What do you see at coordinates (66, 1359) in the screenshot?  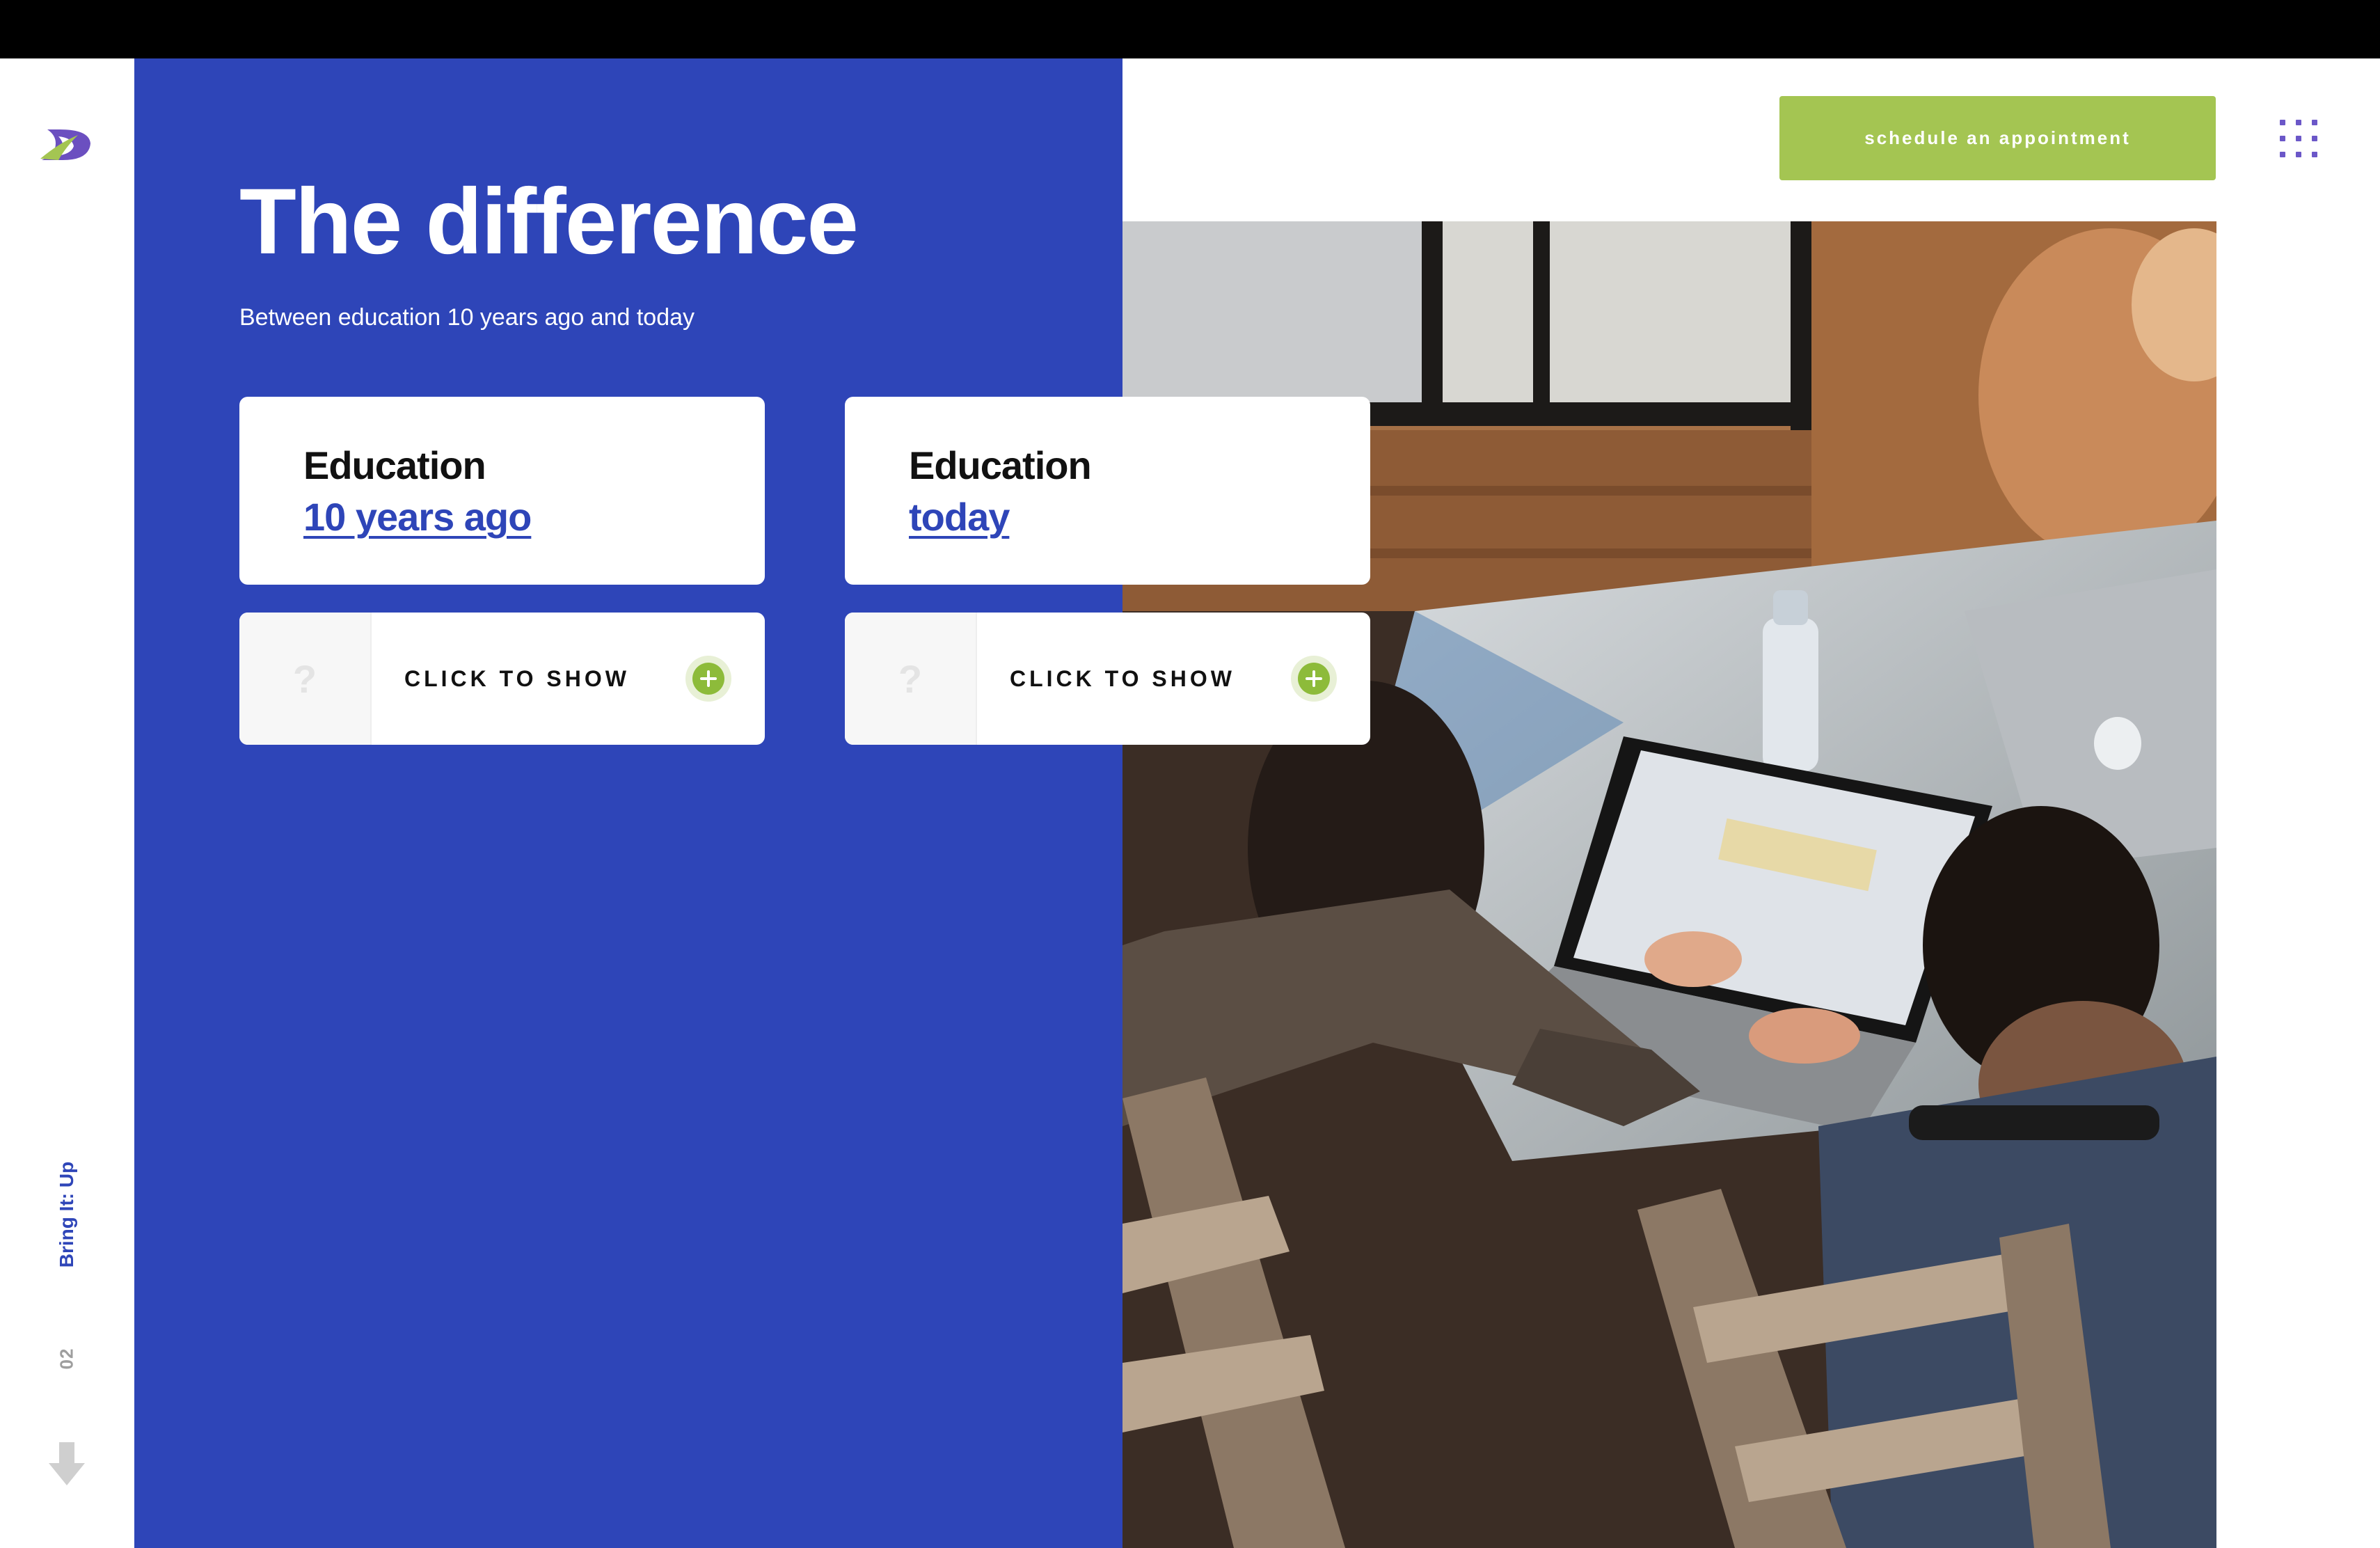 I see `section-number: 02` at bounding box center [66, 1359].